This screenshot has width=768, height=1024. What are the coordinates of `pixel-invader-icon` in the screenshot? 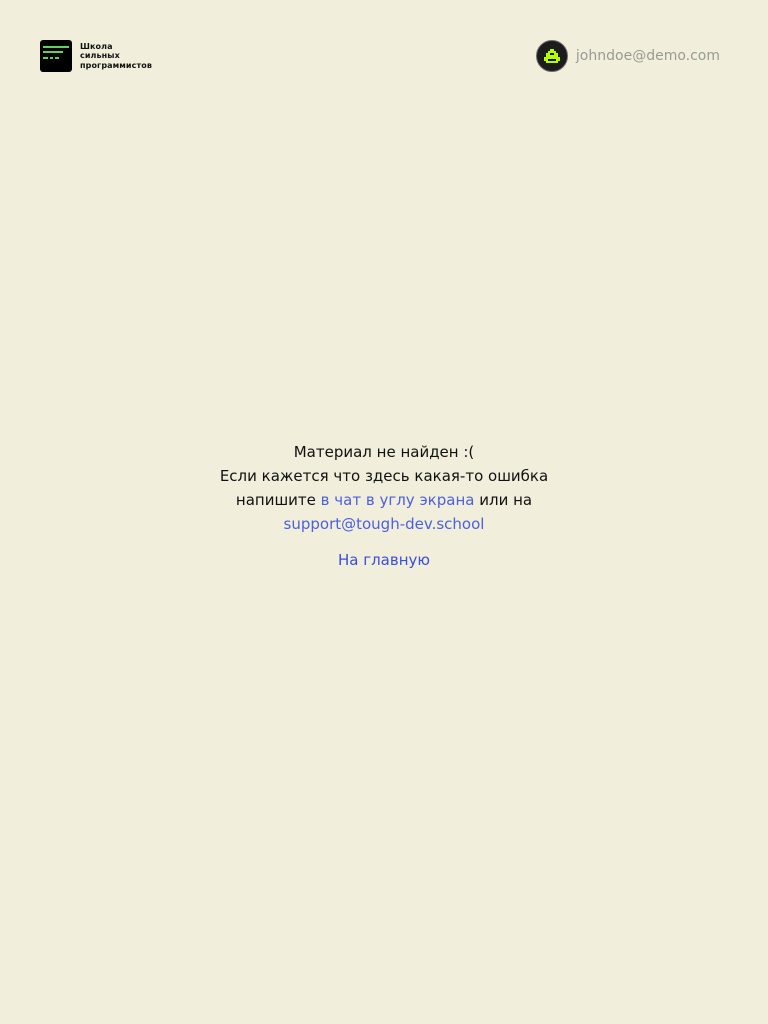 It's located at (551, 56).